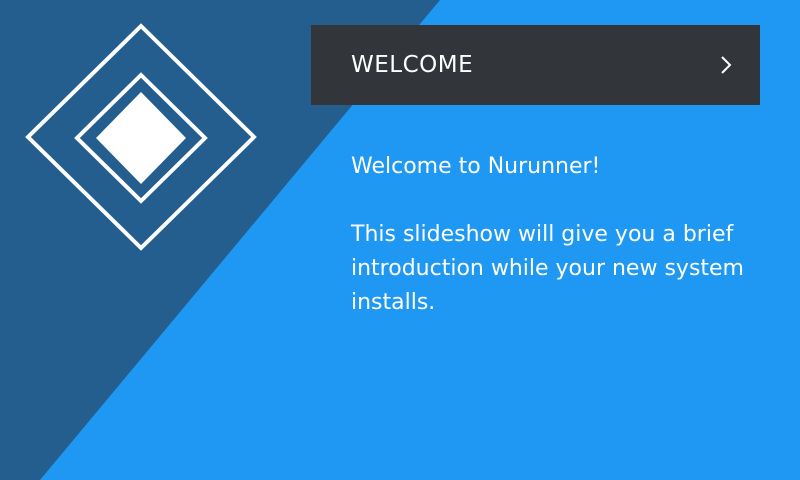 This screenshot has width=800, height=480. What do you see at coordinates (535, 65) in the screenshot?
I see `slide-title-bar: WELCOME` at bounding box center [535, 65].